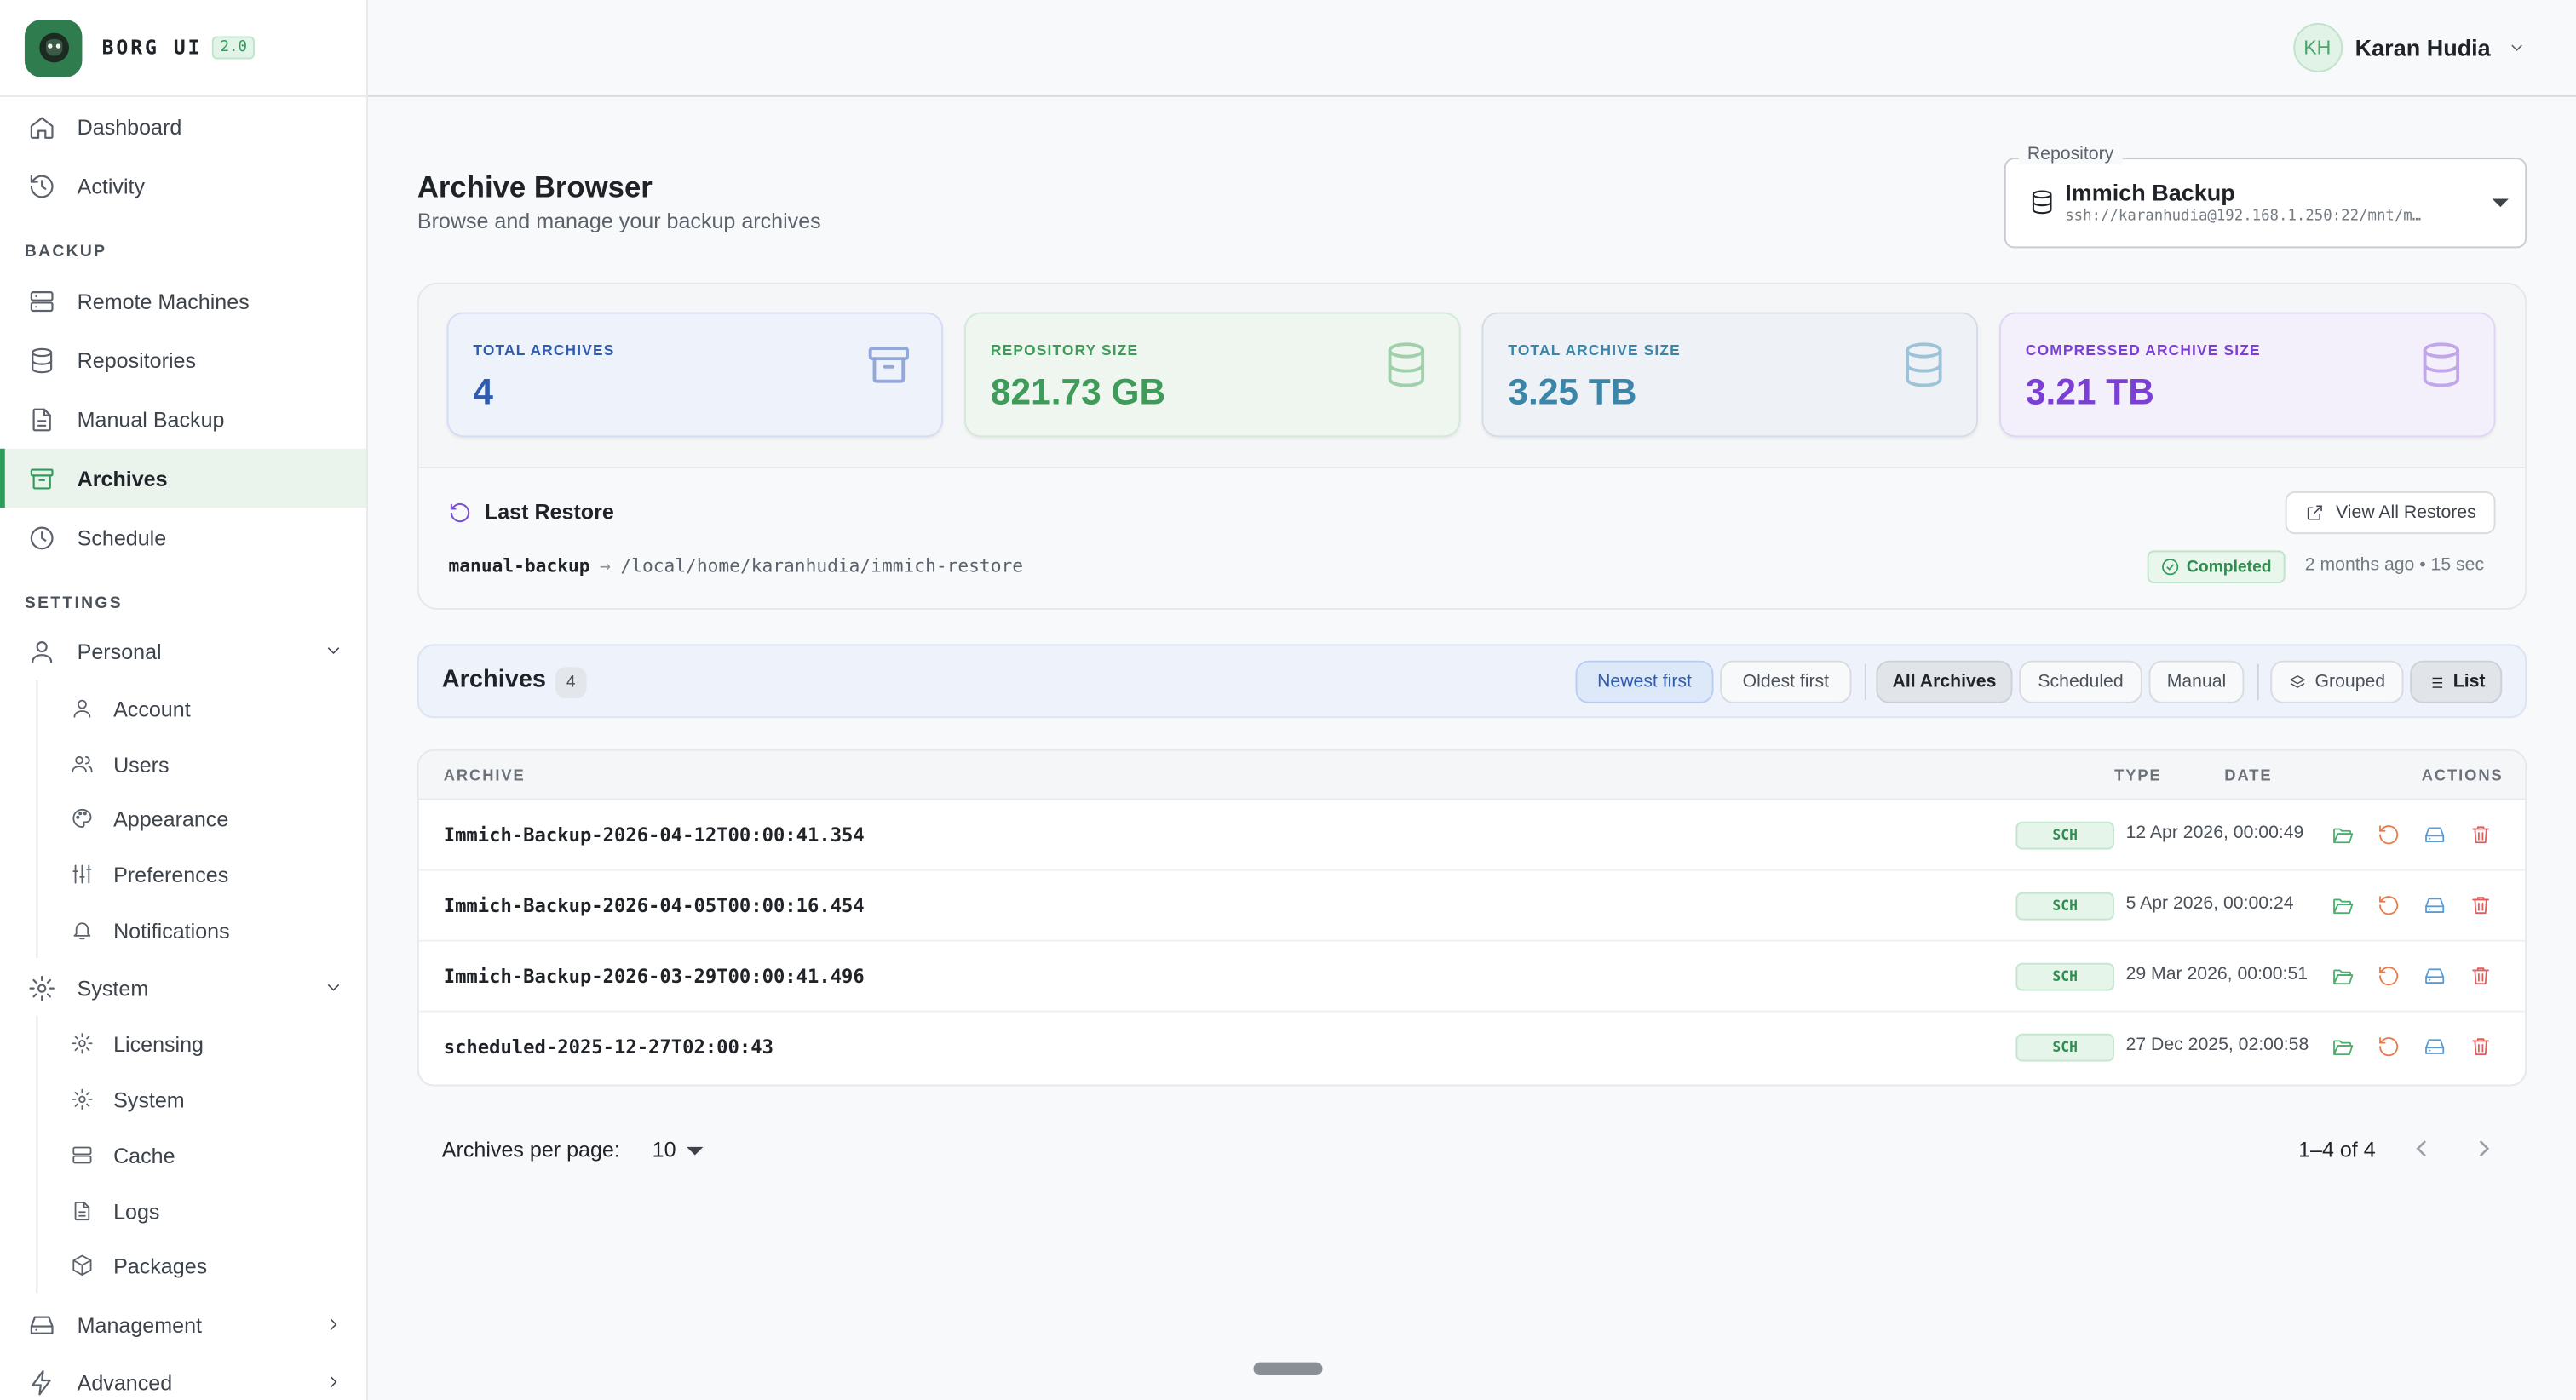 This screenshot has width=2576, height=1400. Describe the element at coordinates (120, 650) in the screenshot. I see `nav-label: Personal` at that location.